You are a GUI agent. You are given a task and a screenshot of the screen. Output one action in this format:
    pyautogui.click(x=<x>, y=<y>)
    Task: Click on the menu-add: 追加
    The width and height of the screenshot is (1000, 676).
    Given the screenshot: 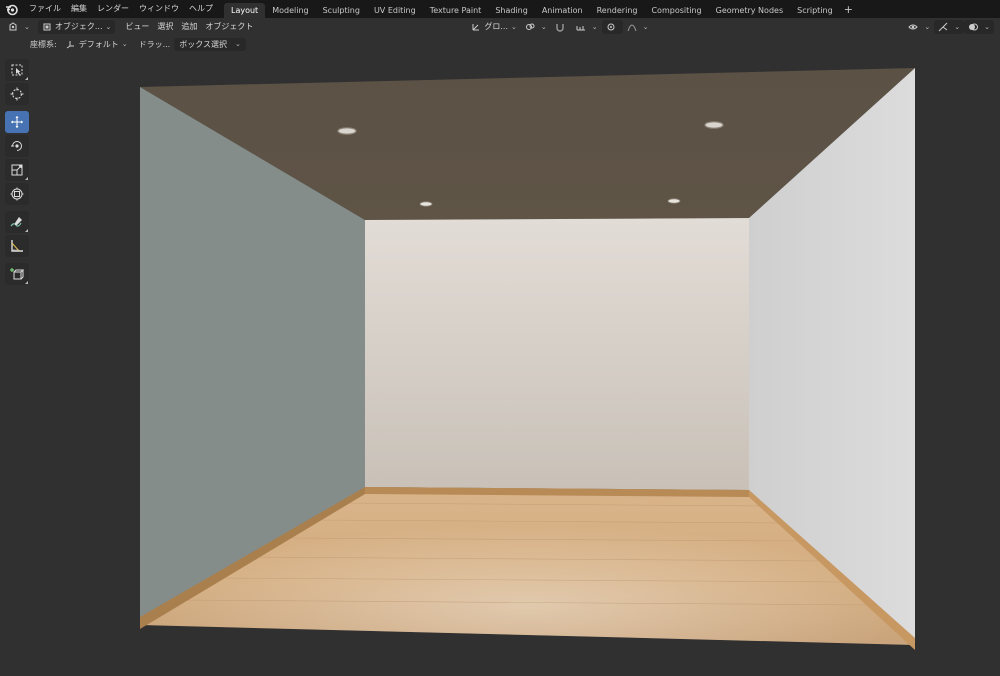 What is the action you would take?
    pyautogui.click(x=189, y=27)
    